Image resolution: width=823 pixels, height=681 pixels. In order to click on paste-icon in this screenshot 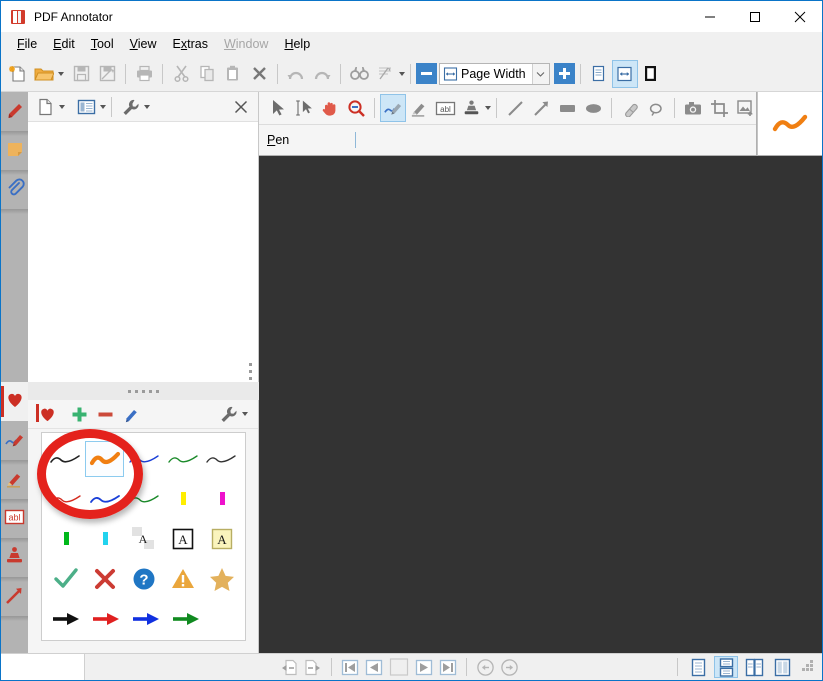, I will do `click(233, 74)`.